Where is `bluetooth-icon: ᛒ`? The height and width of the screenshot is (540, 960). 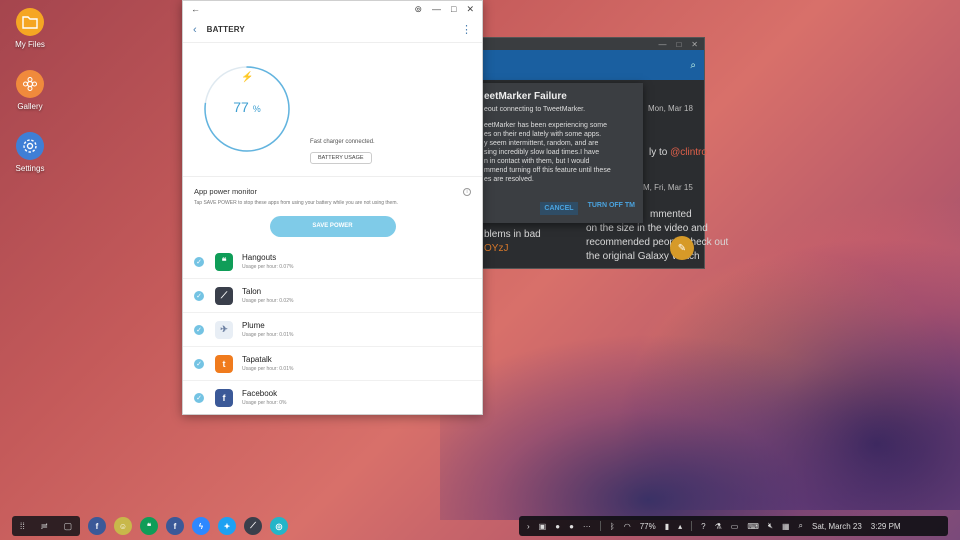 bluetooth-icon: ᛒ is located at coordinates (612, 526).